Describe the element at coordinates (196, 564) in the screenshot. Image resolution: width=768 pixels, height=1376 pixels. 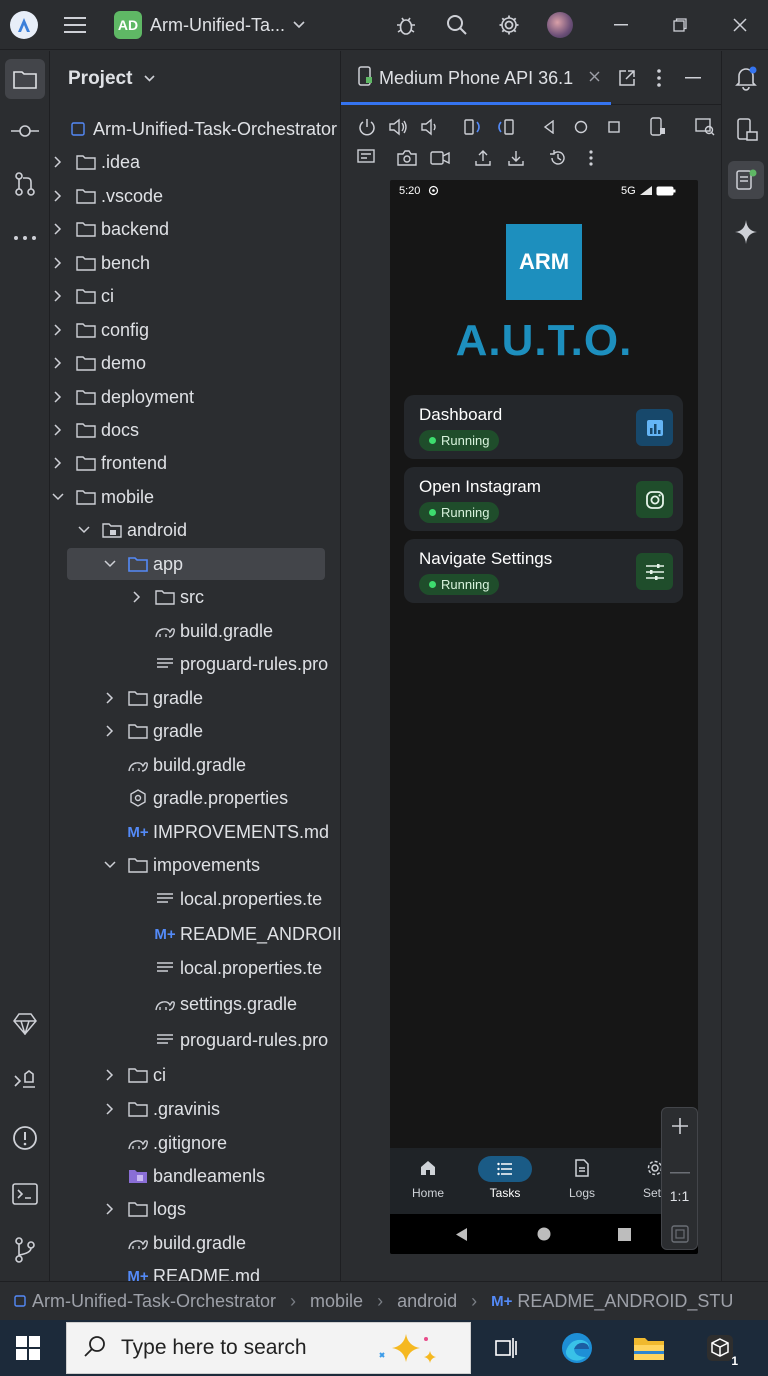
I see `tree-item: app` at that location.